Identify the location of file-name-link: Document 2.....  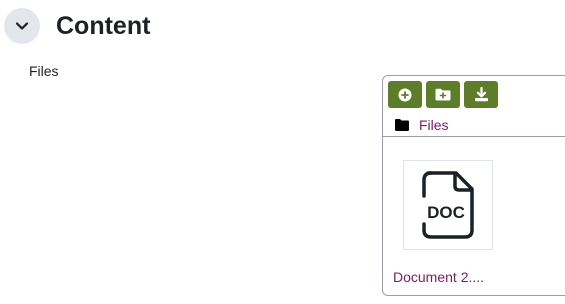
(438, 277).